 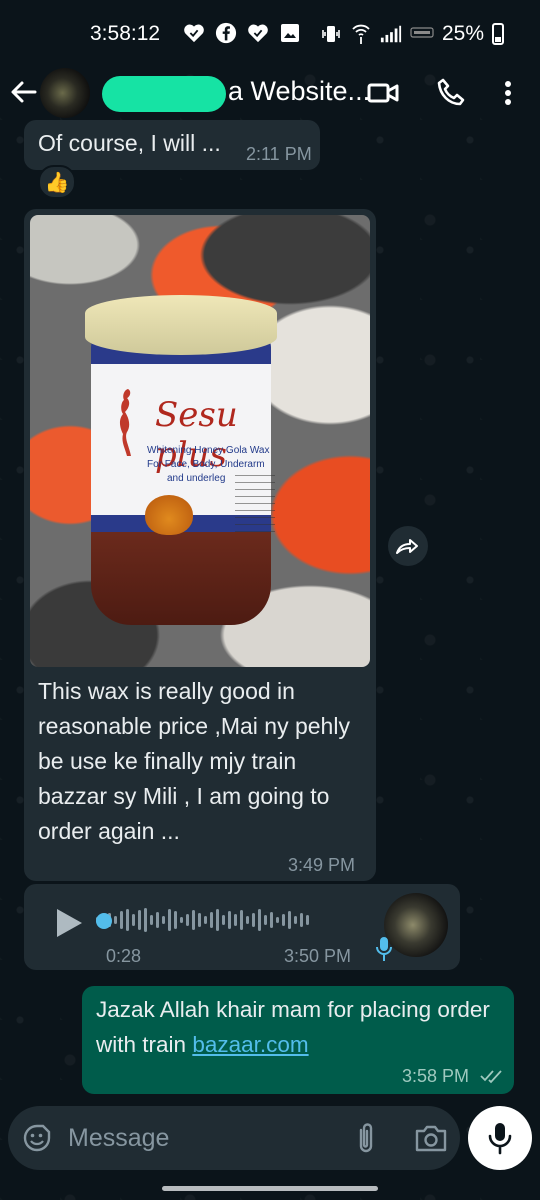 What do you see at coordinates (416, 925) in the screenshot?
I see `sender-avatar` at bounding box center [416, 925].